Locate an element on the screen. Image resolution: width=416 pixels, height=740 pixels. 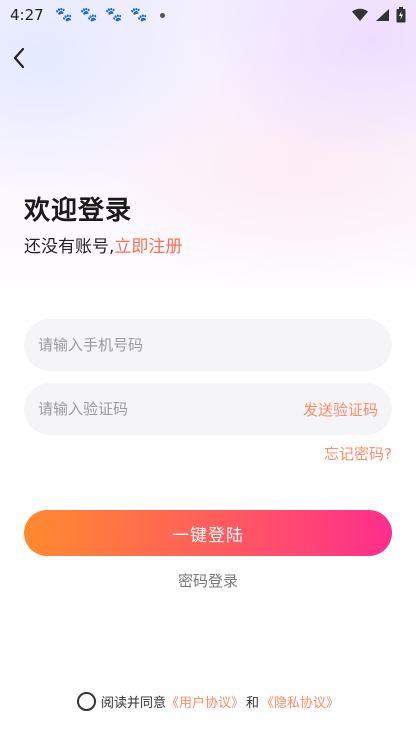
register-link: 立即注册 is located at coordinates (148, 247).